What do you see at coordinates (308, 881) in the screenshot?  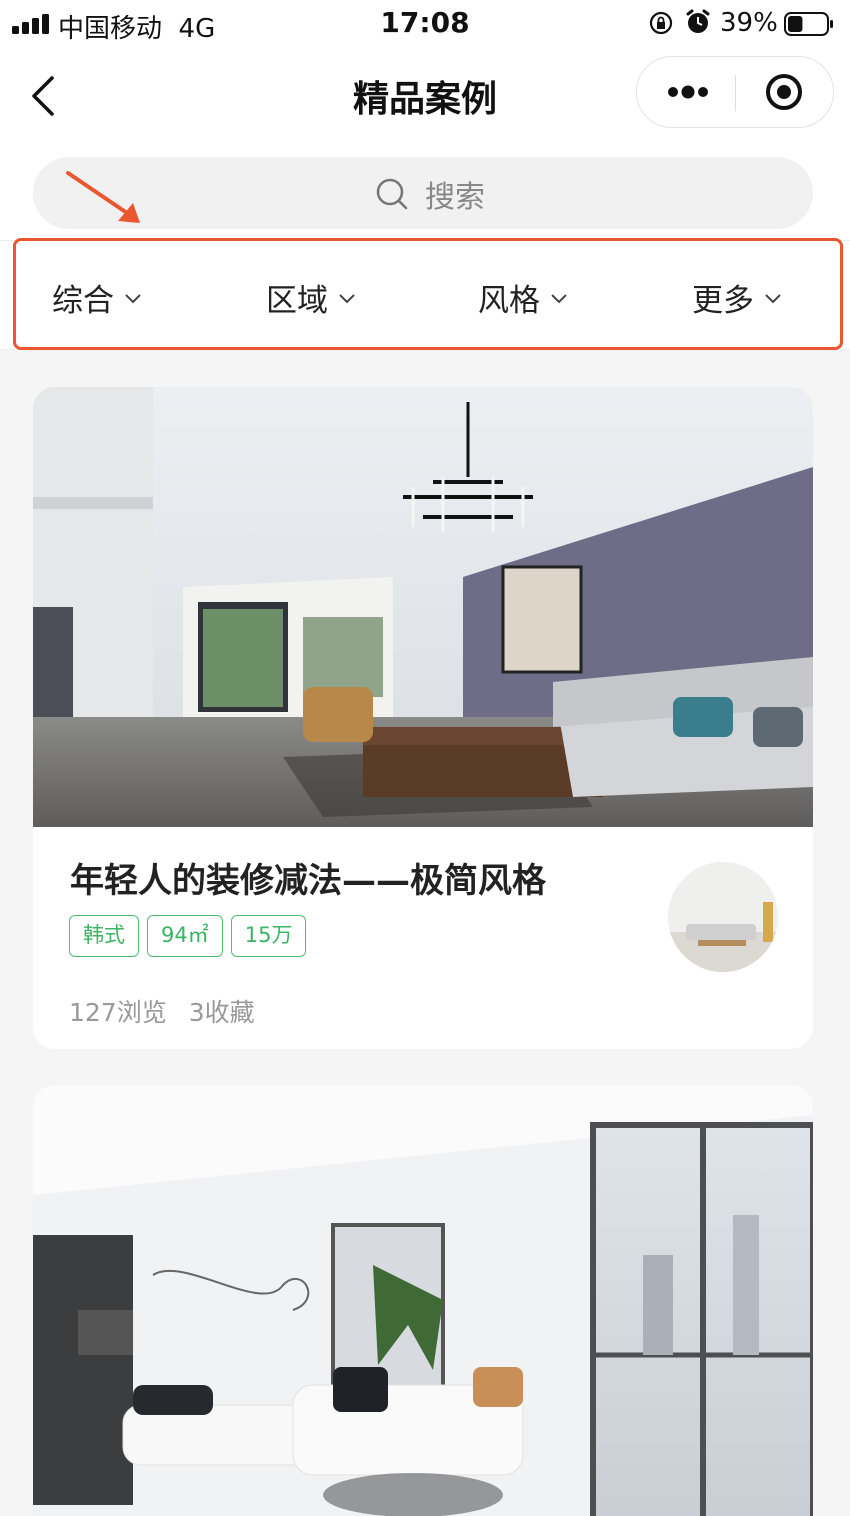 I see `case-title: 年轻人的装修减法——极简风格` at bounding box center [308, 881].